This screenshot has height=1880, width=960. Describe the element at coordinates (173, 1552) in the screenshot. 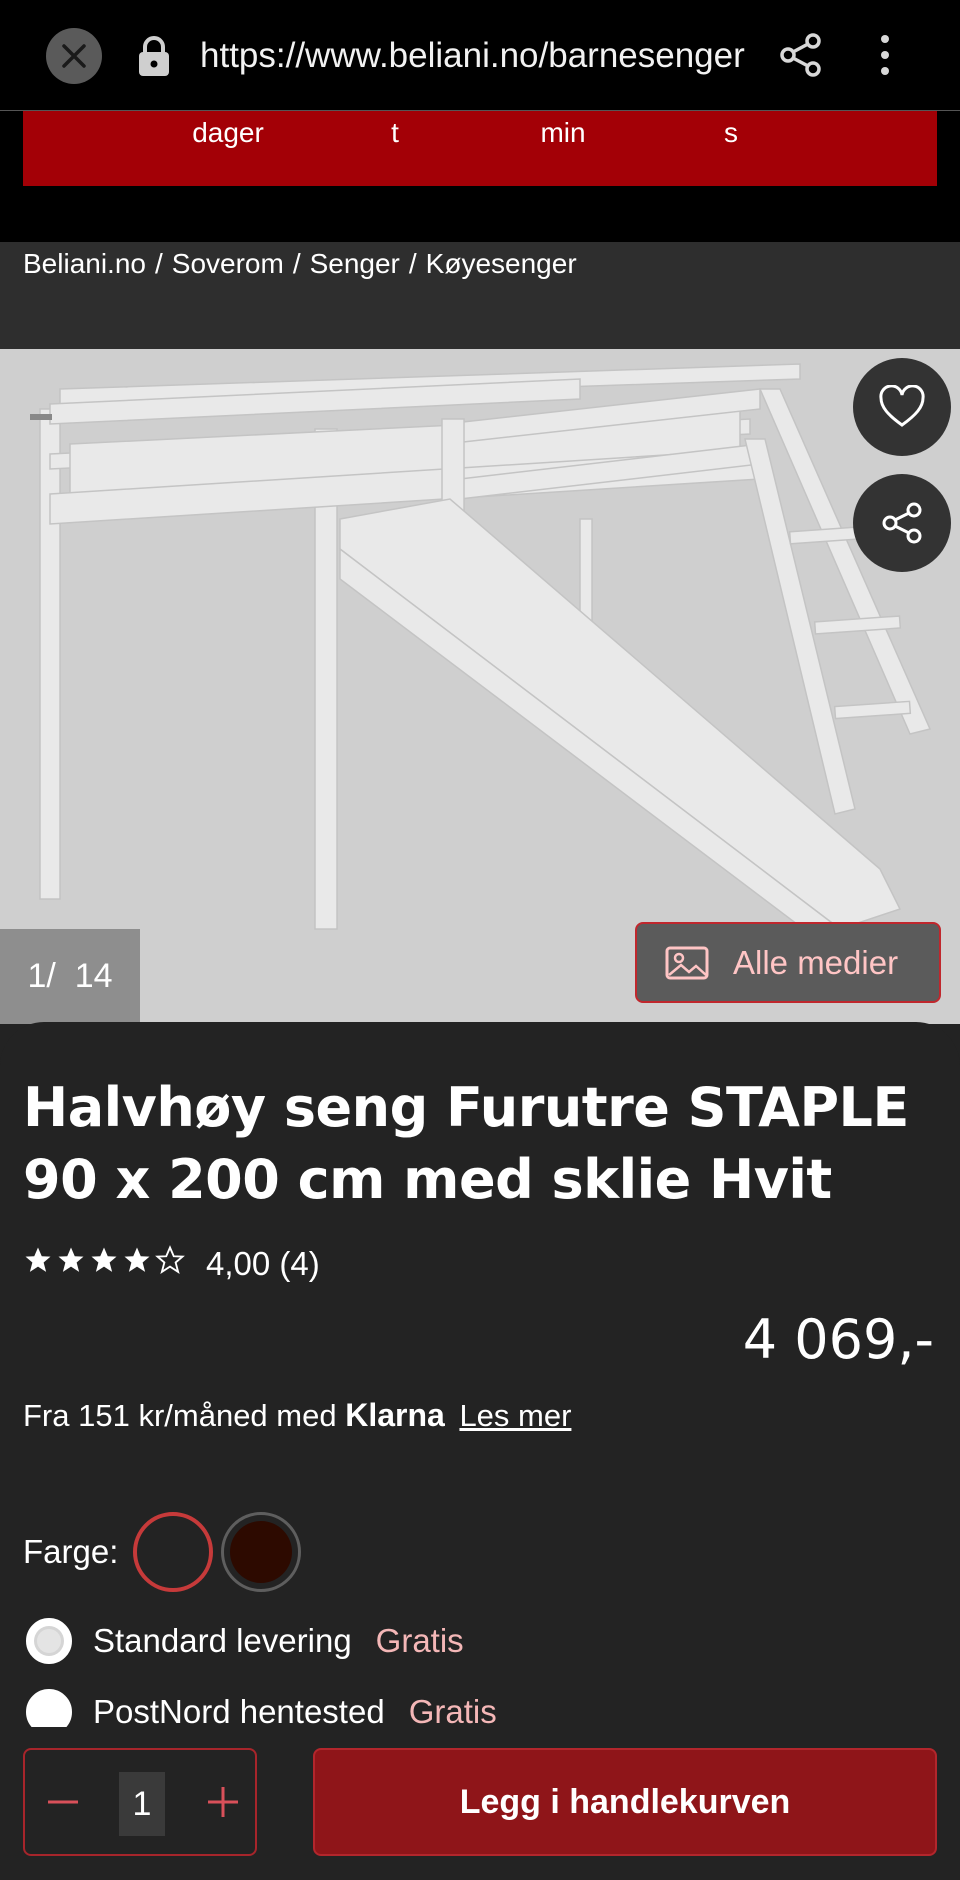

I see `color-swatch-selected` at that location.